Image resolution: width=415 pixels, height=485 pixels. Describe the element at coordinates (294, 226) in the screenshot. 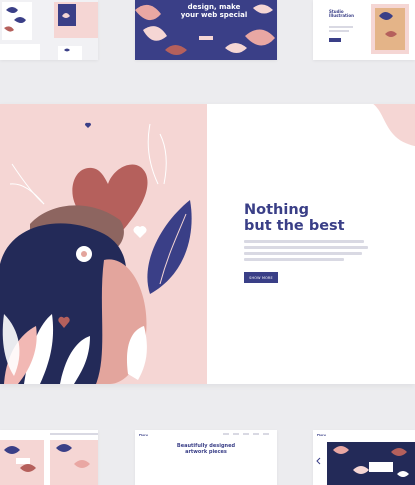

I see `hero-headline-line-2: but the best` at that location.